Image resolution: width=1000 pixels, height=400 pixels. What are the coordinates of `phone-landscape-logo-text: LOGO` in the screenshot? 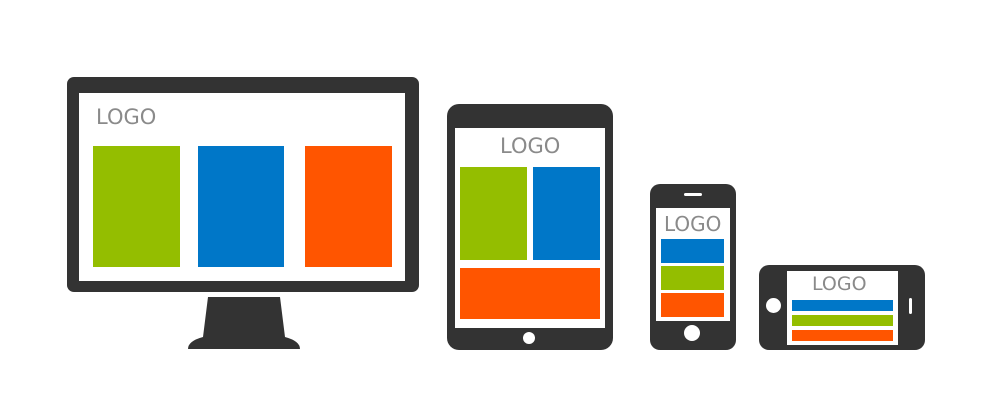 It's located at (839, 284).